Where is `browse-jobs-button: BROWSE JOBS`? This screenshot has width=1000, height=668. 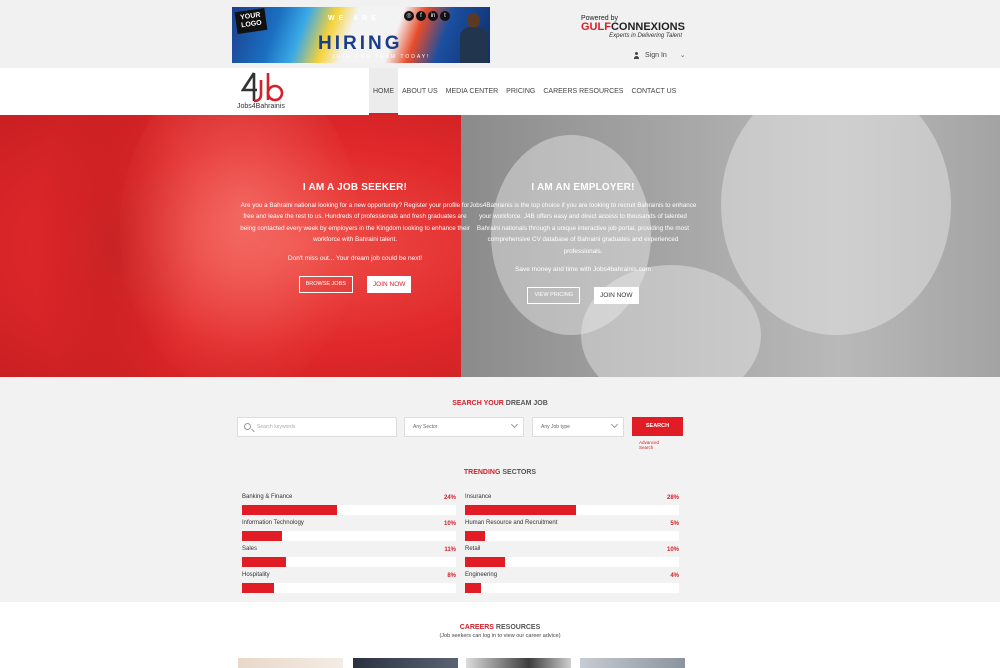
browse-jobs-button: BROWSE JOBS is located at coordinates (325, 284).